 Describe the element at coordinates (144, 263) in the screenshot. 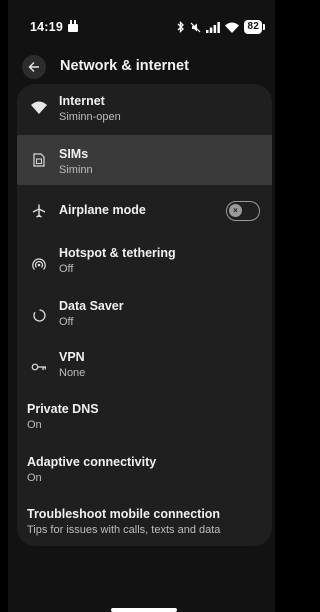

I see `list-item-hotspot: Hotspot & tethering Off` at that location.